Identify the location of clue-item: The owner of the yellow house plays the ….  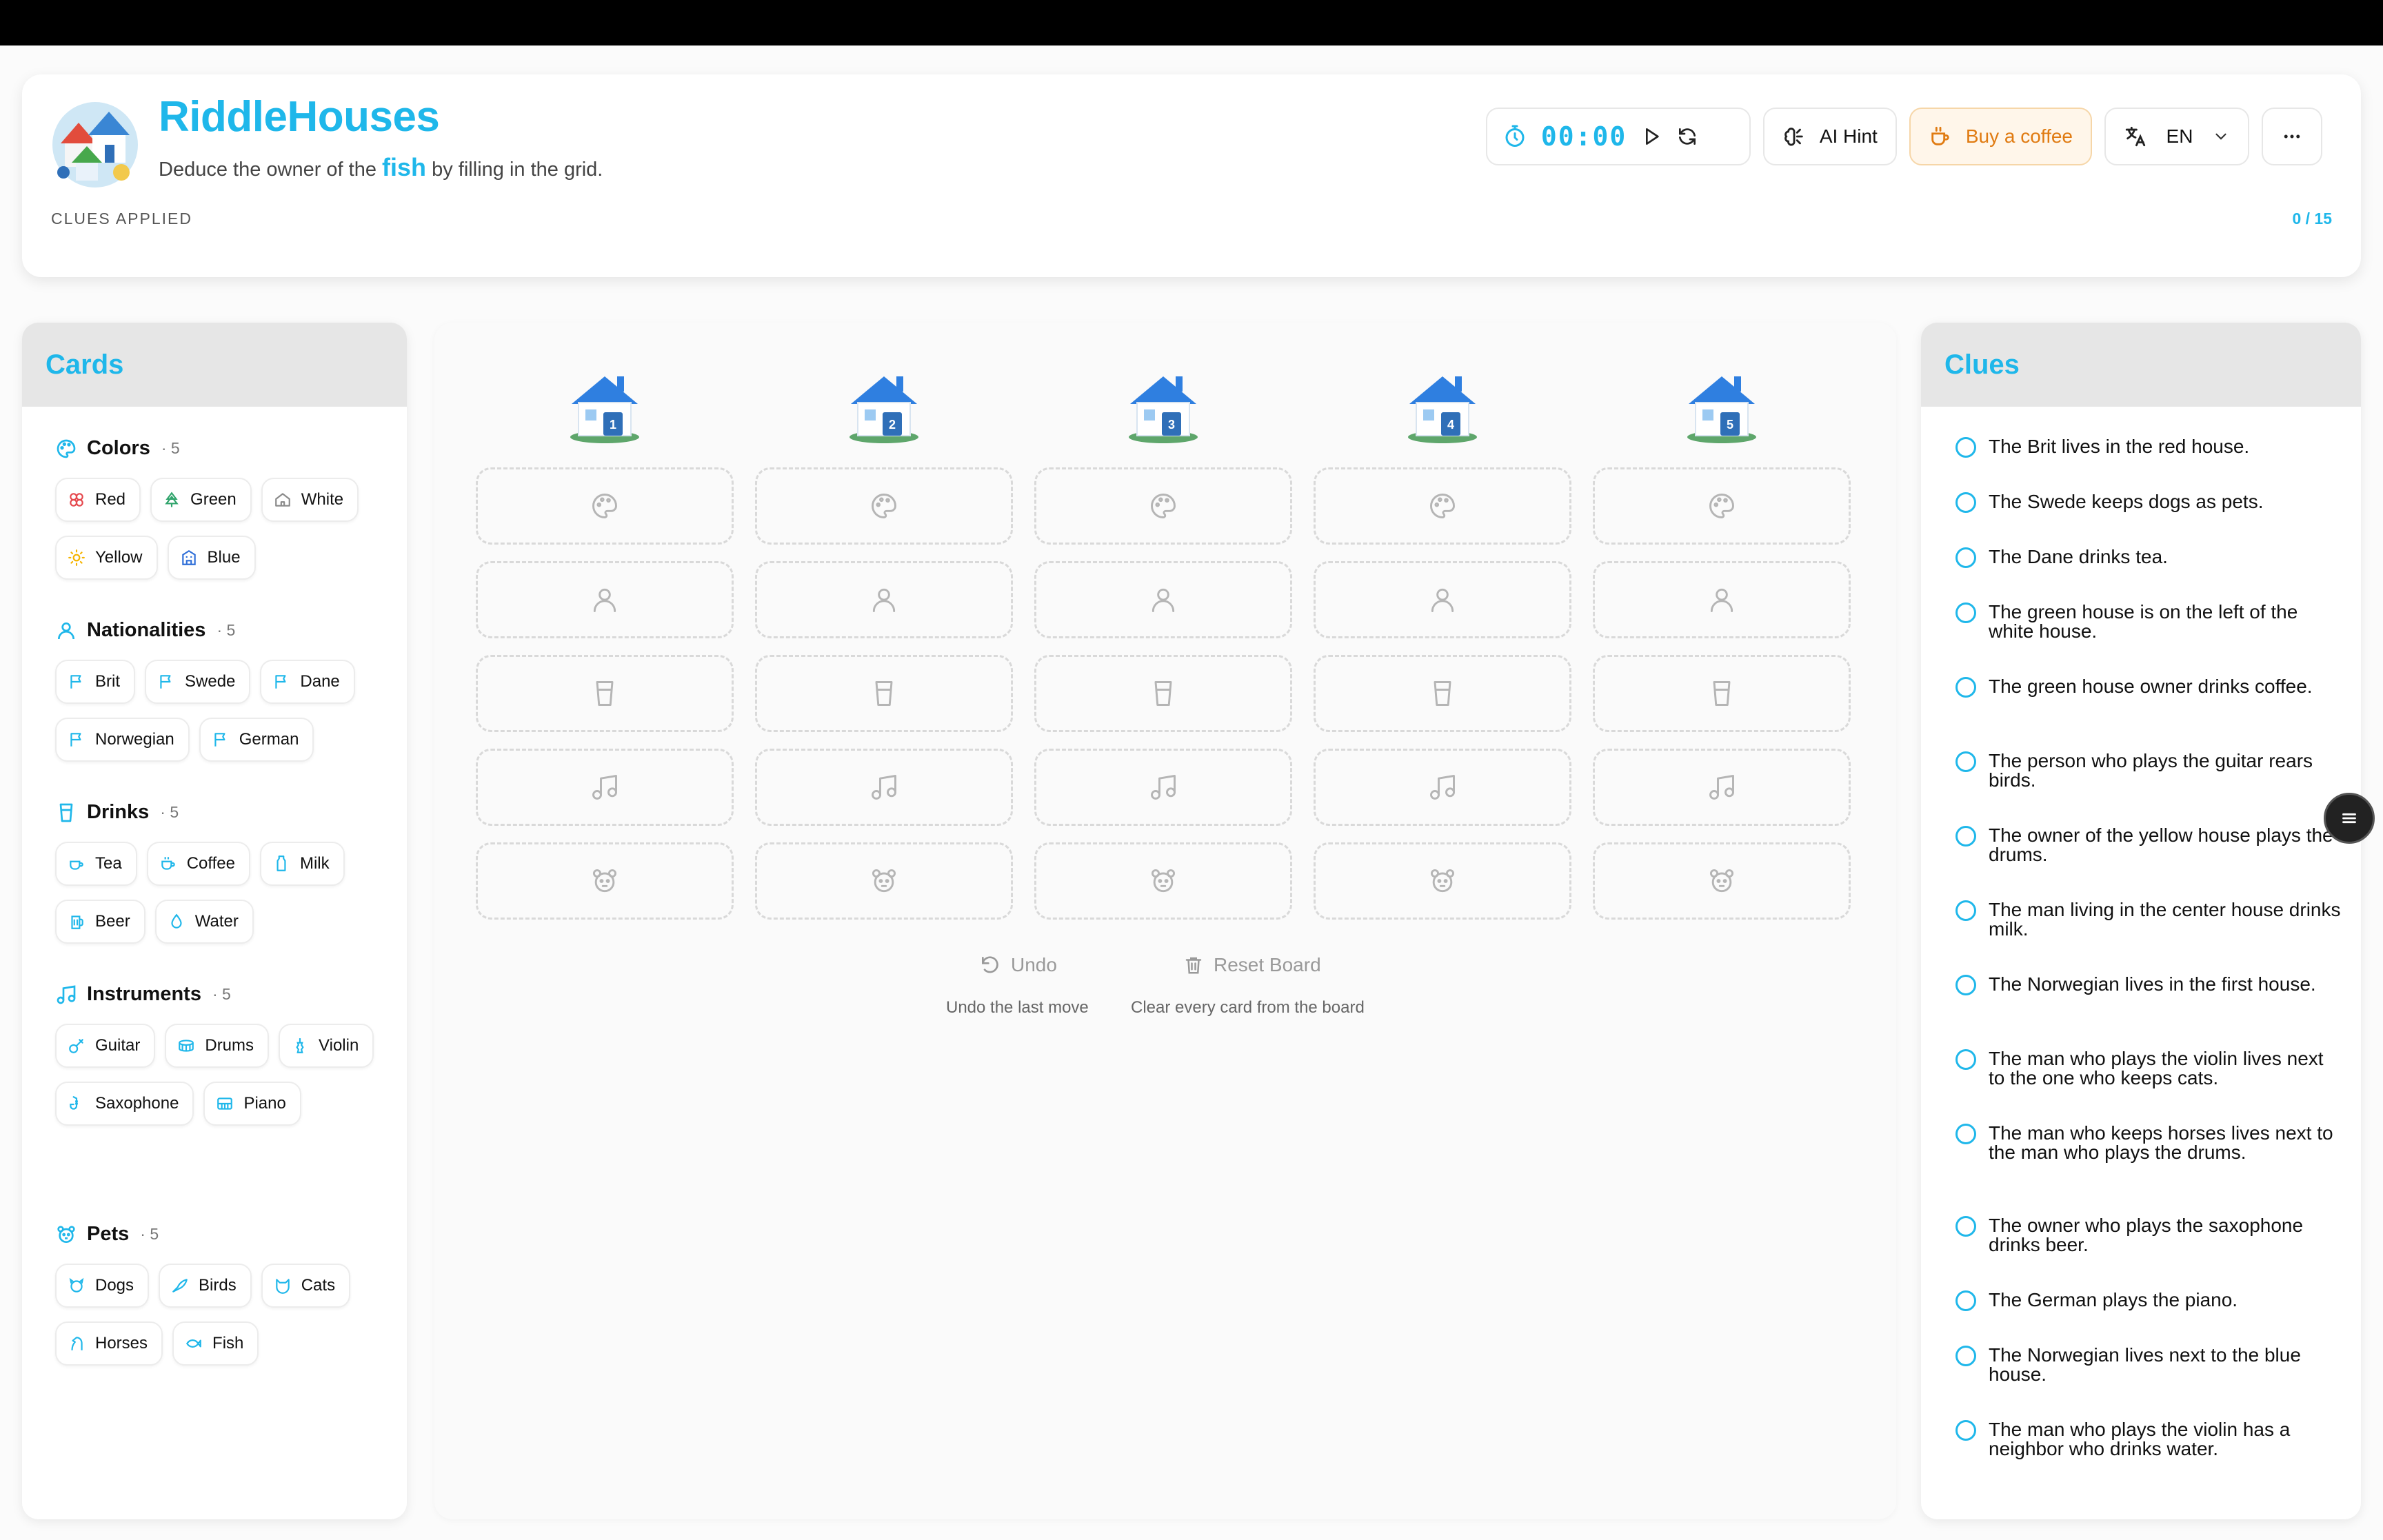
(2148, 845).